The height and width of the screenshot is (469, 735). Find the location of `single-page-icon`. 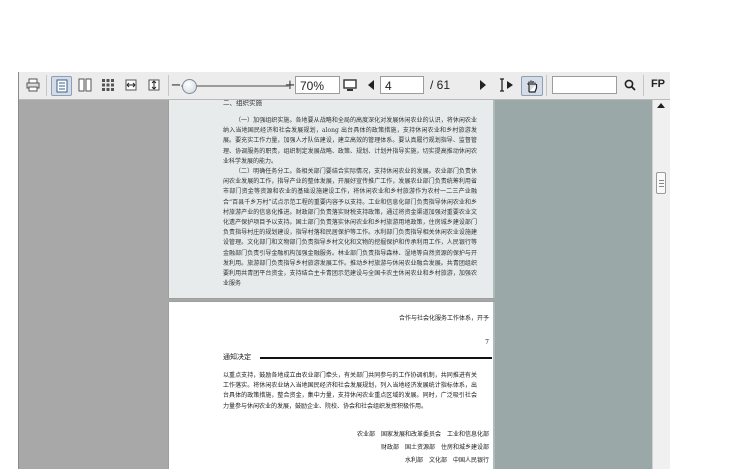

single-page-icon is located at coordinates (61, 86).